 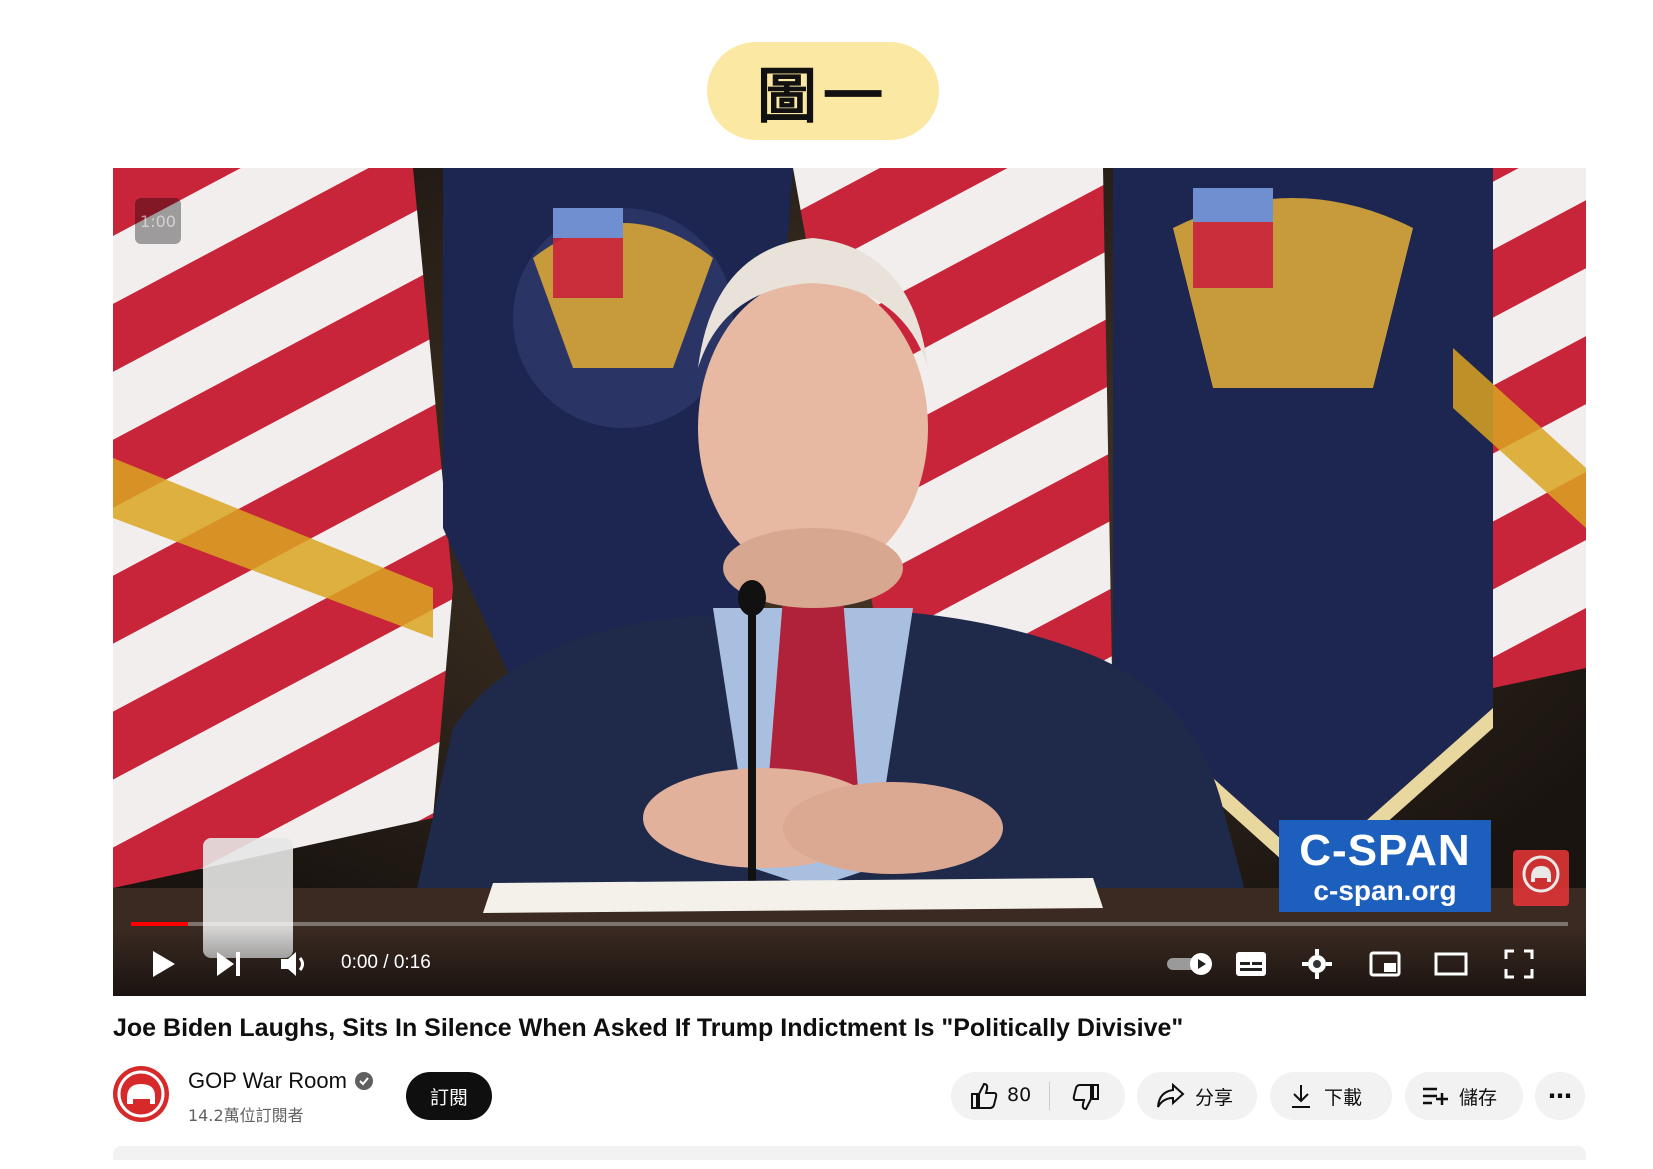 I want to click on theater-icon, so click(x=1451, y=964).